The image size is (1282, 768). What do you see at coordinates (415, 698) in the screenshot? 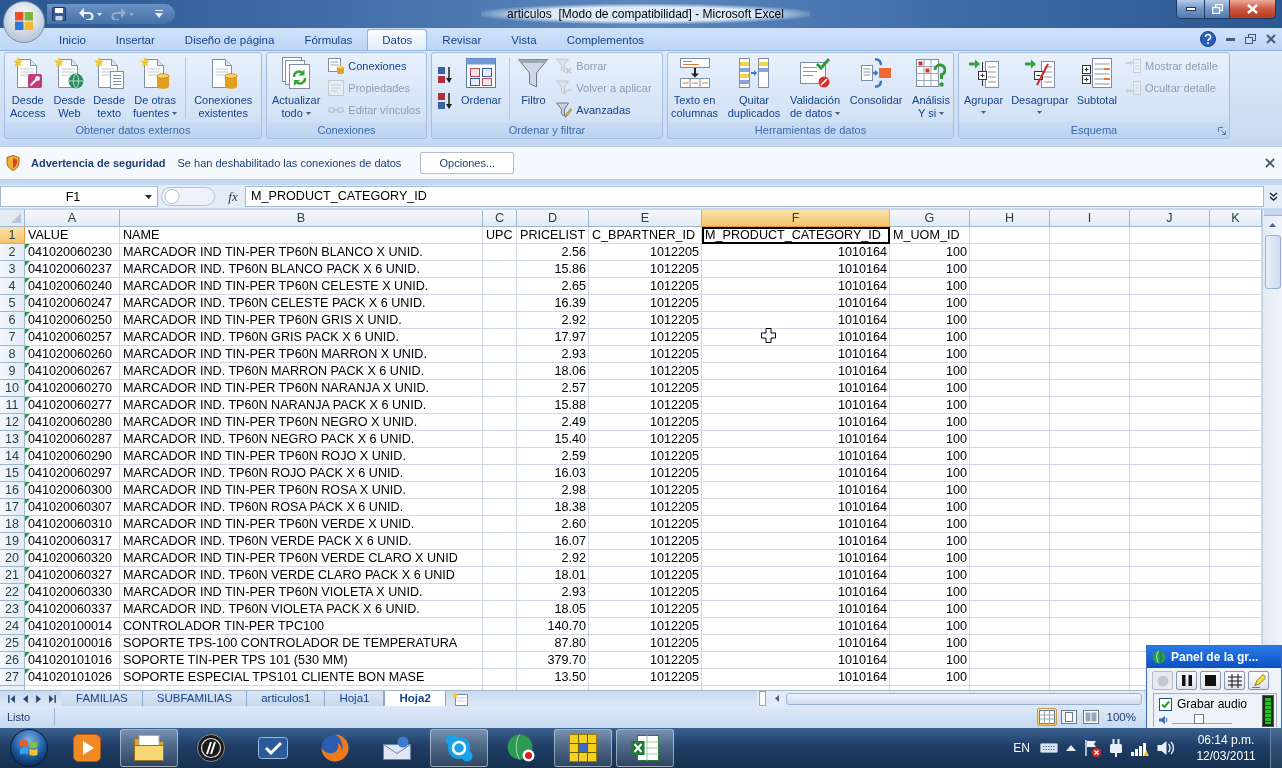
I see `sheet-tab: Hoja2` at bounding box center [415, 698].